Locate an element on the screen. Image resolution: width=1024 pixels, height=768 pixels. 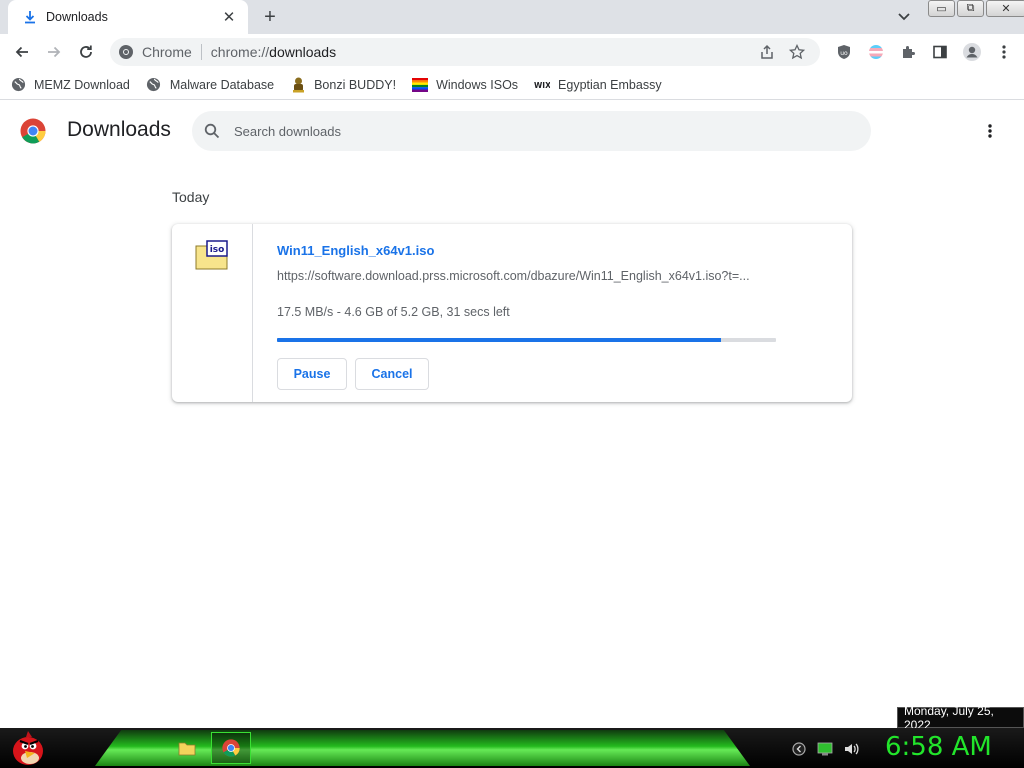
search-downloads-box is located at coordinates (531, 131).